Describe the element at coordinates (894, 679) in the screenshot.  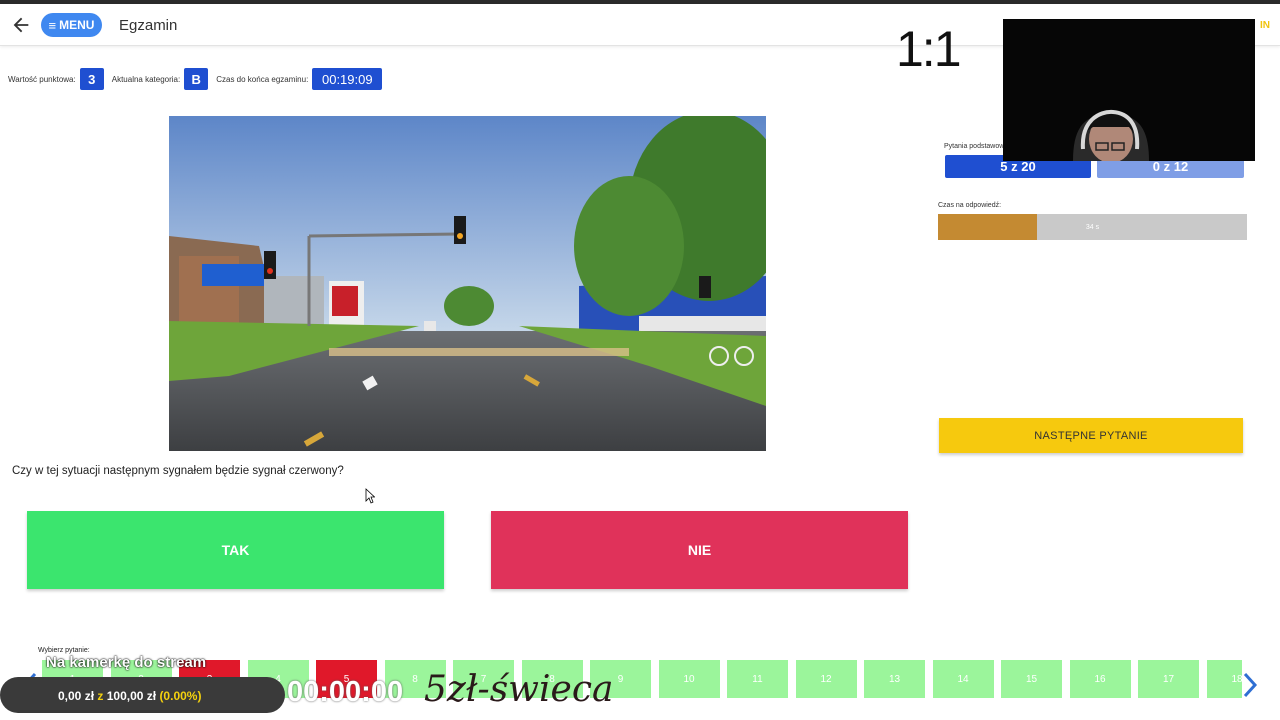
I see `question-nav-item: 13` at that location.